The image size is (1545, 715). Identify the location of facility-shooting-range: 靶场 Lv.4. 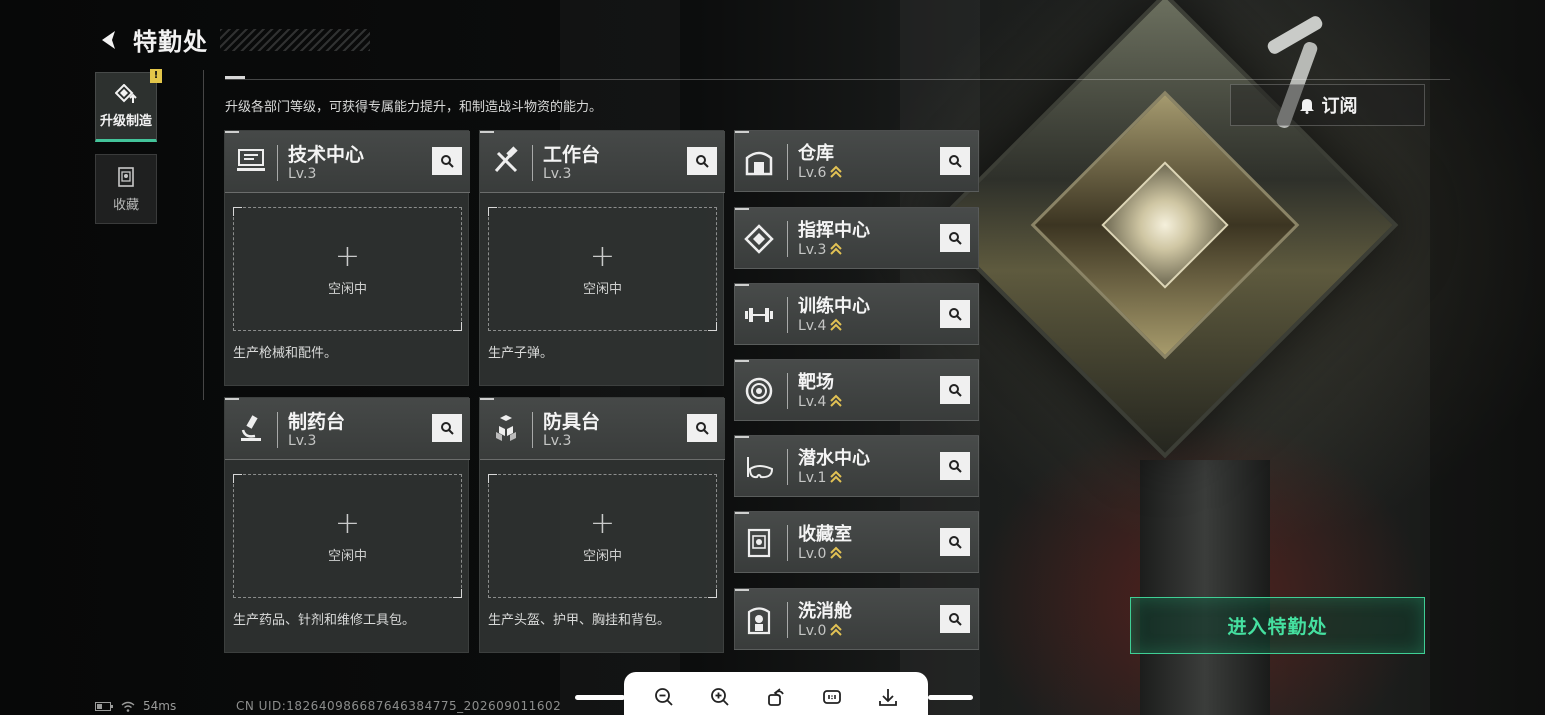
(856, 390).